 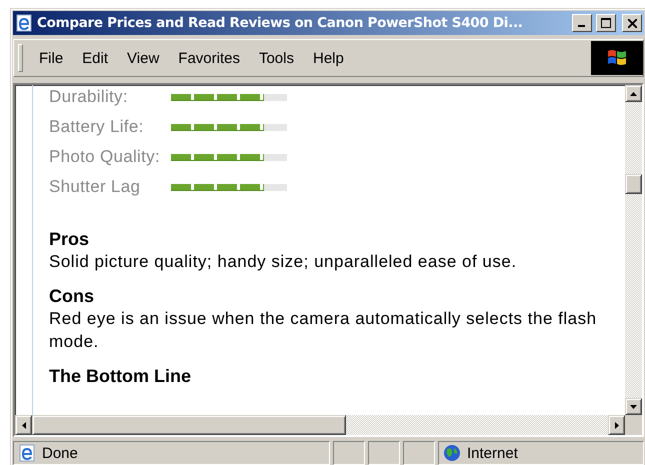 I want to click on rating-label: Battery Life:, so click(x=97, y=127).